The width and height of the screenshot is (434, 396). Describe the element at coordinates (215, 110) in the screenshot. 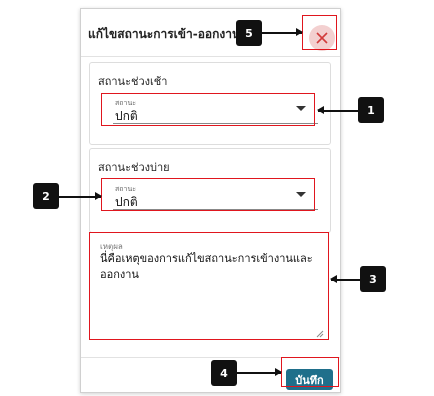

I see `morning-status-select: สถานะ ปกติ` at that location.